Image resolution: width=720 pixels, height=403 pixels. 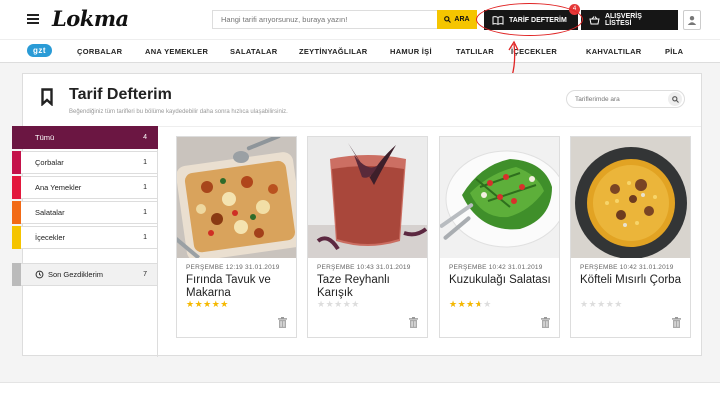 I want to click on sidebar-item-label: İçecekler, so click(x=50, y=237).